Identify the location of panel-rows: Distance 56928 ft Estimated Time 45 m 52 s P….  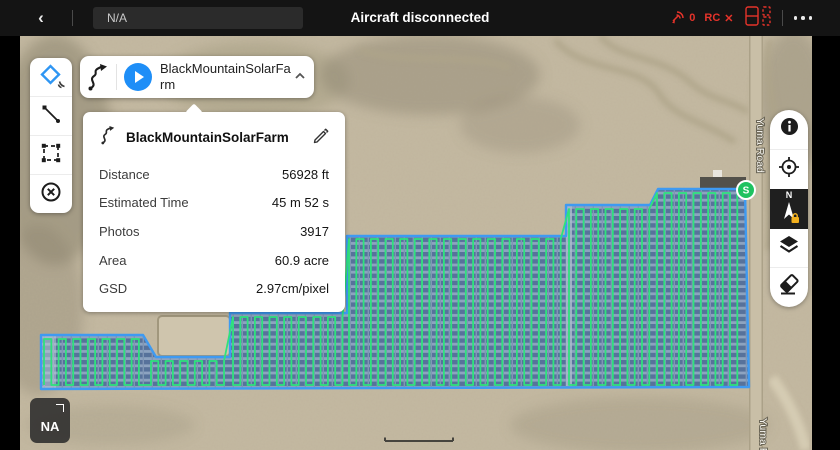
(214, 230).